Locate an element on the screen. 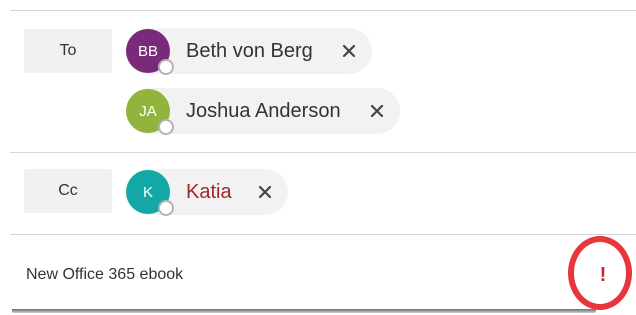 This screenshot has width=636, height=315. high-importance-button: ! is located at coordinates (603, 275).